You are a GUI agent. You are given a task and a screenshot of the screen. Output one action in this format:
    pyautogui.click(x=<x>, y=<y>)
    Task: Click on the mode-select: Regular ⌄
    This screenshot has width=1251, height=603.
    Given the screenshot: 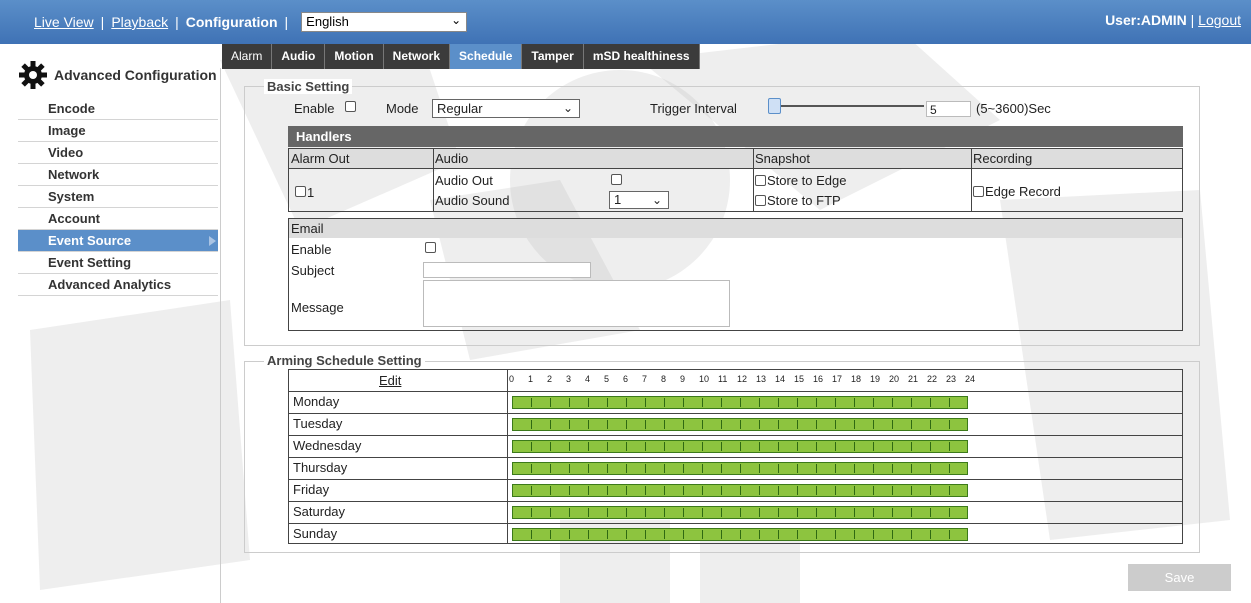 What is the action you would take?
    pyautogui.click(x=506, y=108)
    